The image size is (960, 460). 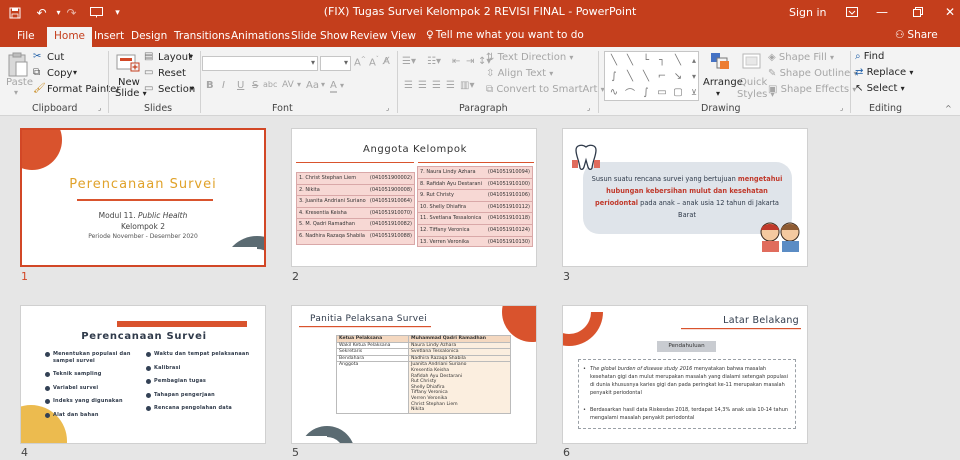 What do you see at coordinates (408, 85) in the screenshot?
I see `align-left-icon: ☰` at bounding box center [408, 85].